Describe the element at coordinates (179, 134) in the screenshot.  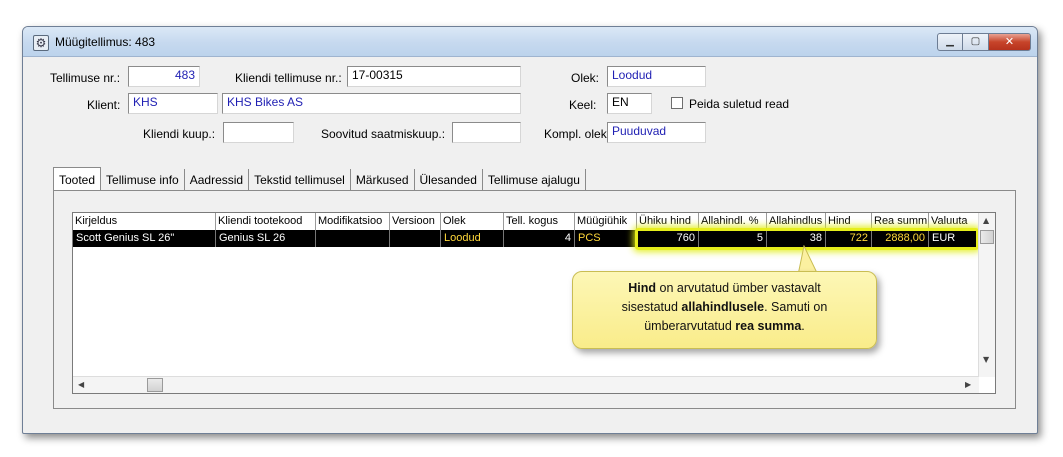
I see `client-purchase-label: Kliendi kuup.:` at that location.